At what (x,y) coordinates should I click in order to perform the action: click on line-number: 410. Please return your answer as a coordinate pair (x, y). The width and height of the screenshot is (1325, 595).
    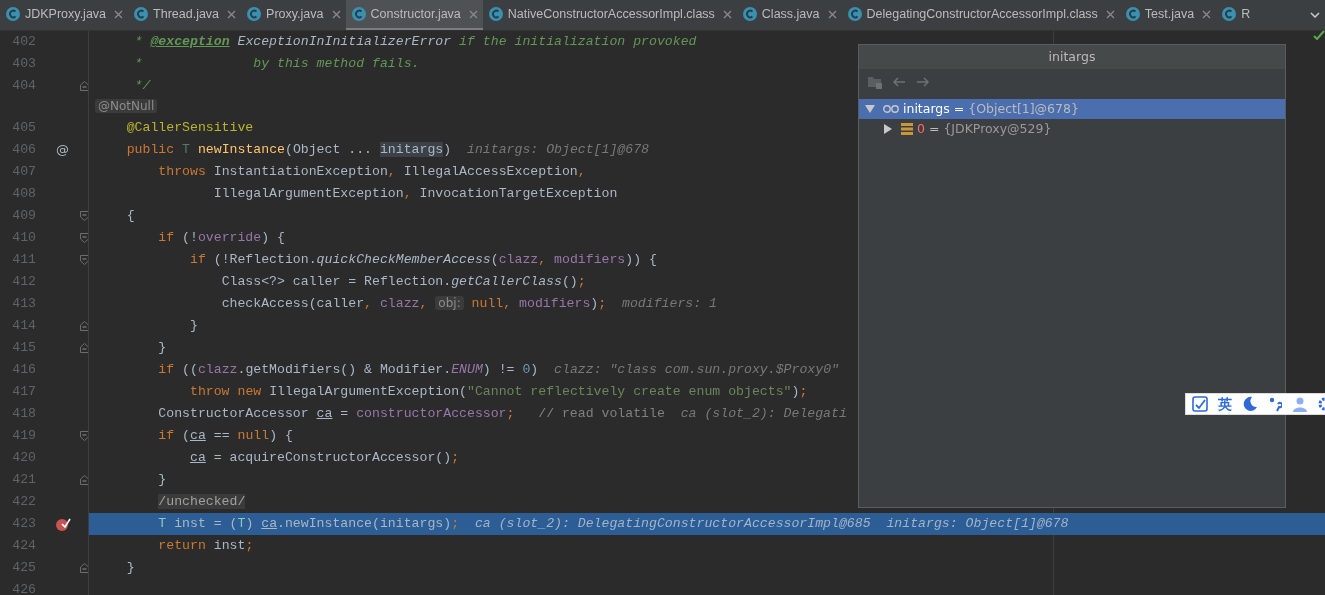
    Looking at the image, I should click on (24, 238).